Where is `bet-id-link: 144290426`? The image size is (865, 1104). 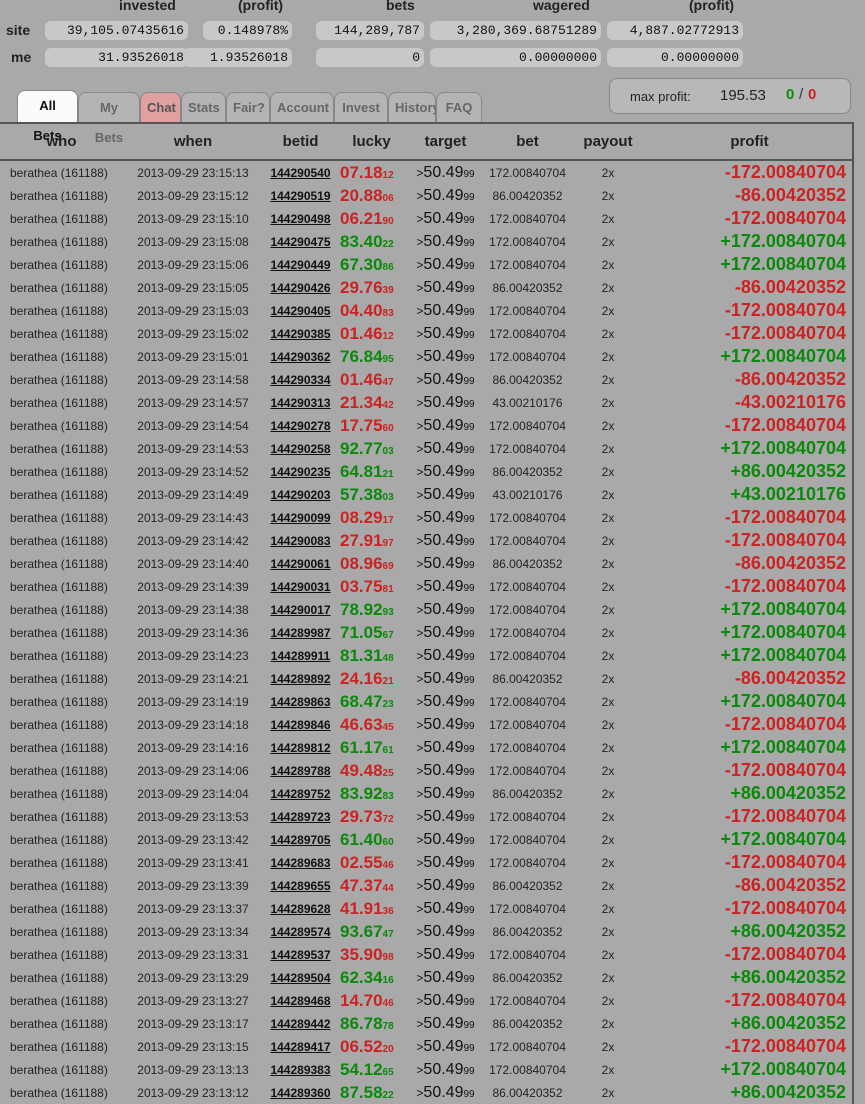
bet-id-link: 144290426 is located at coordinates (300, 287).